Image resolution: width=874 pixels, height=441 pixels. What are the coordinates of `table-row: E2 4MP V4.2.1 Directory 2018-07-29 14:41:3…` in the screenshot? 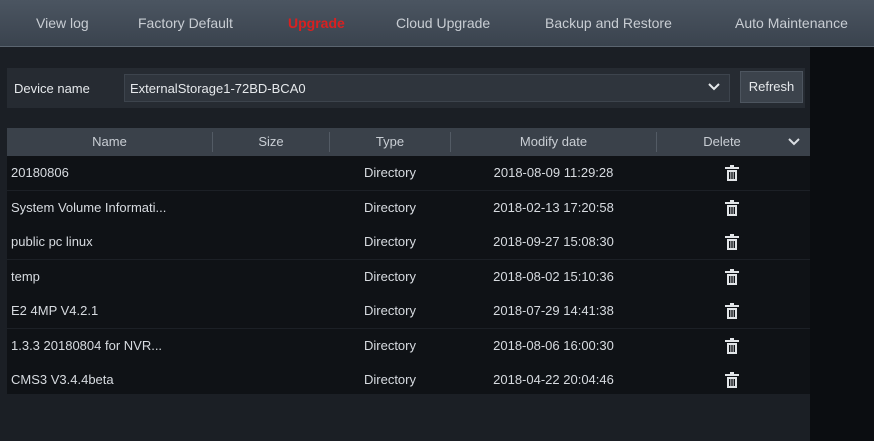 It's located at (408, 311).